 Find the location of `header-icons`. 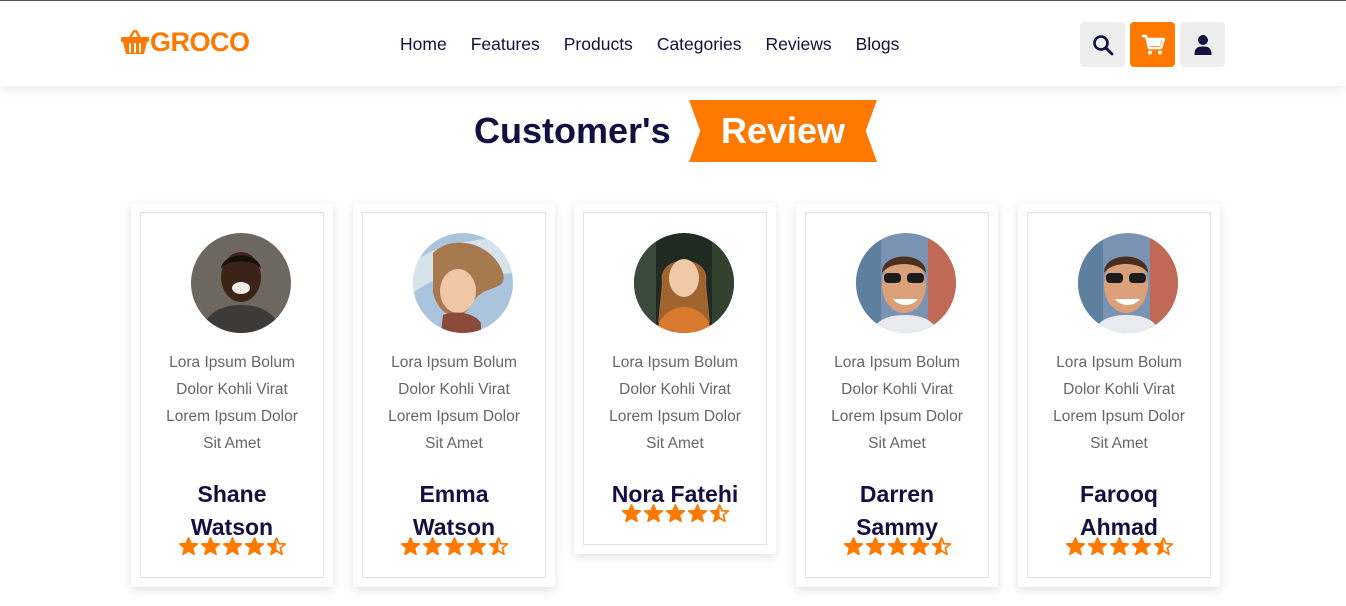

header-icons is located at coordinates (1152, 44).